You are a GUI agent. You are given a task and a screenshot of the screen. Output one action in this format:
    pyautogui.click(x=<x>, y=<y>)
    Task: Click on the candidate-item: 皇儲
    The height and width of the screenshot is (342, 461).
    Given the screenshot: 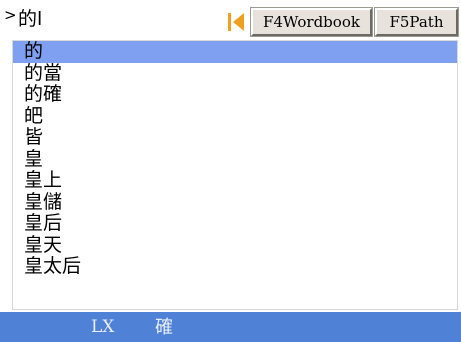 What is the action you would take?
    pyautogui.click(x=235, y=202)
    